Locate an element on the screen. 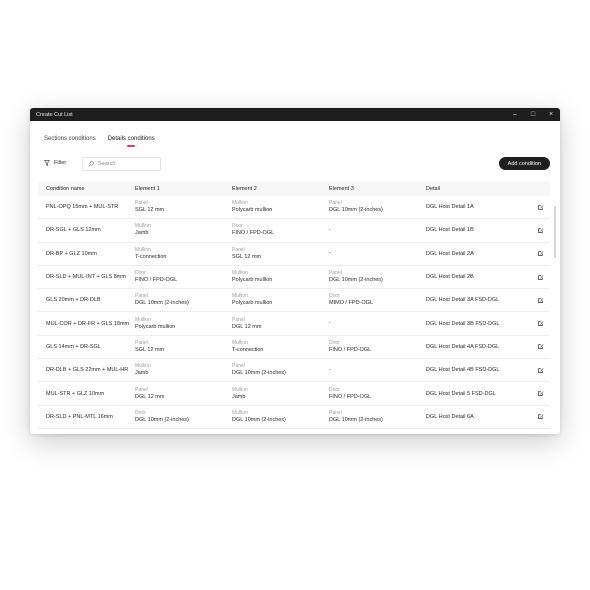 Image resolution: width=590 pixels, height=590 pixels. search-input: Search is located at coordinates (121, 164).